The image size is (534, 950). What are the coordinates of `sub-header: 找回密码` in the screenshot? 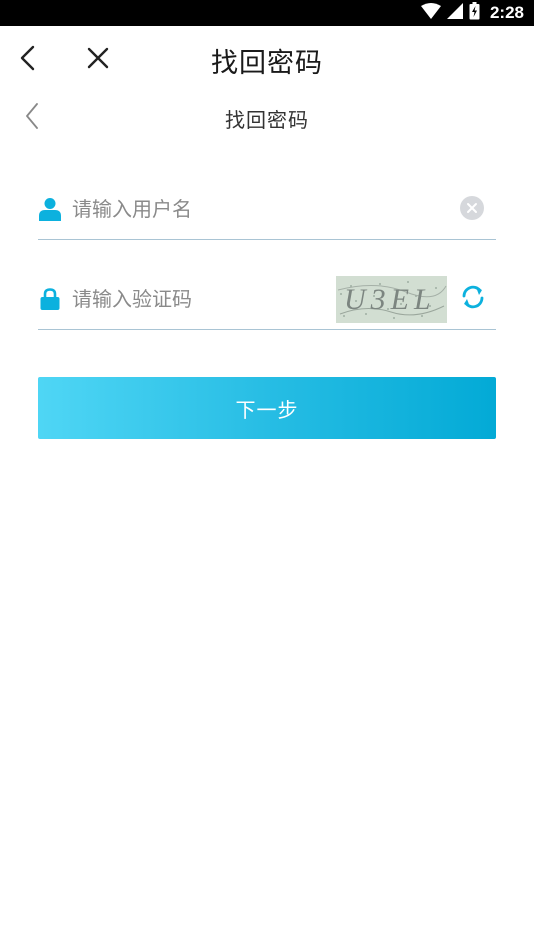 It's located at (267, 118).